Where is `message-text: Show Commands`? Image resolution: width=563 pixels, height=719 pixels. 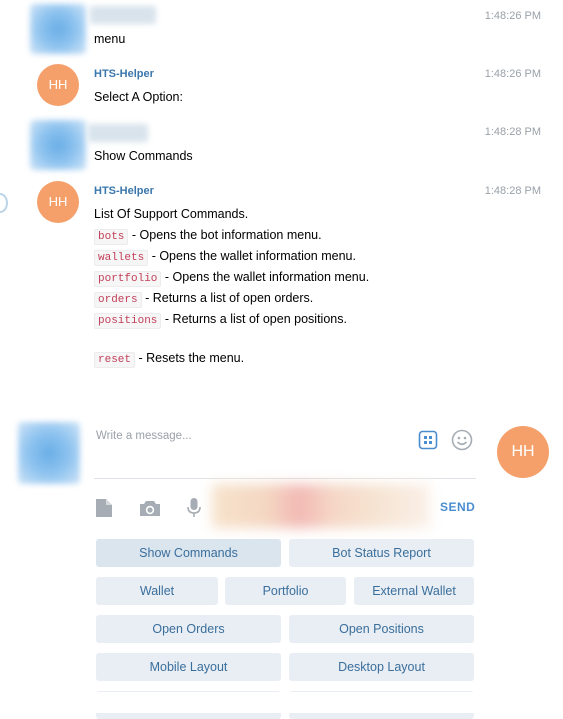 message-text: Show Commands is located at coordinates (143, 156).